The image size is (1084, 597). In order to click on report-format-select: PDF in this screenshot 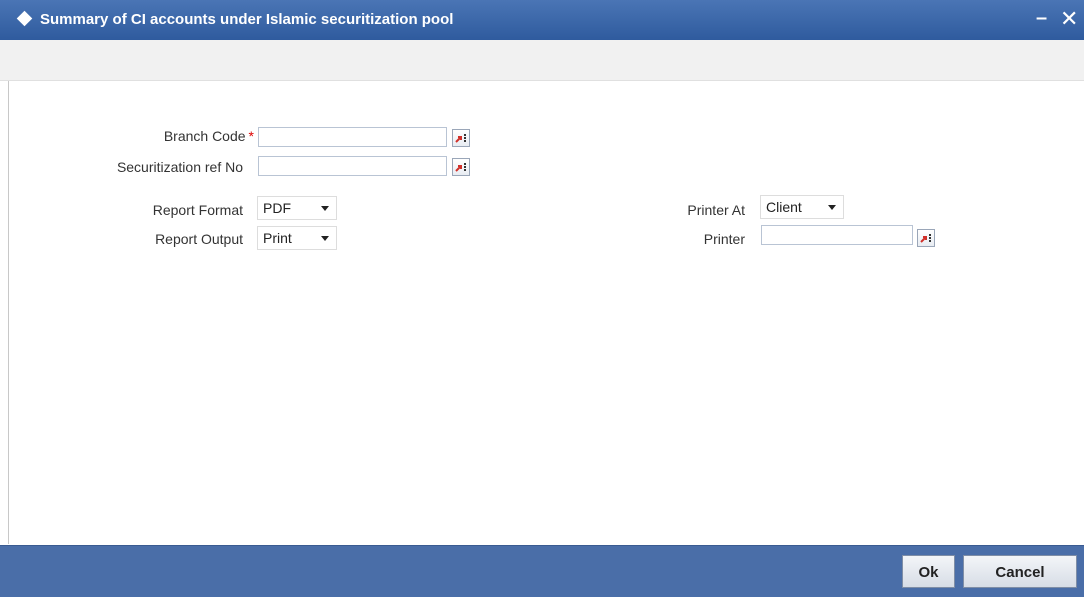, I will do `click(297, 208)`.